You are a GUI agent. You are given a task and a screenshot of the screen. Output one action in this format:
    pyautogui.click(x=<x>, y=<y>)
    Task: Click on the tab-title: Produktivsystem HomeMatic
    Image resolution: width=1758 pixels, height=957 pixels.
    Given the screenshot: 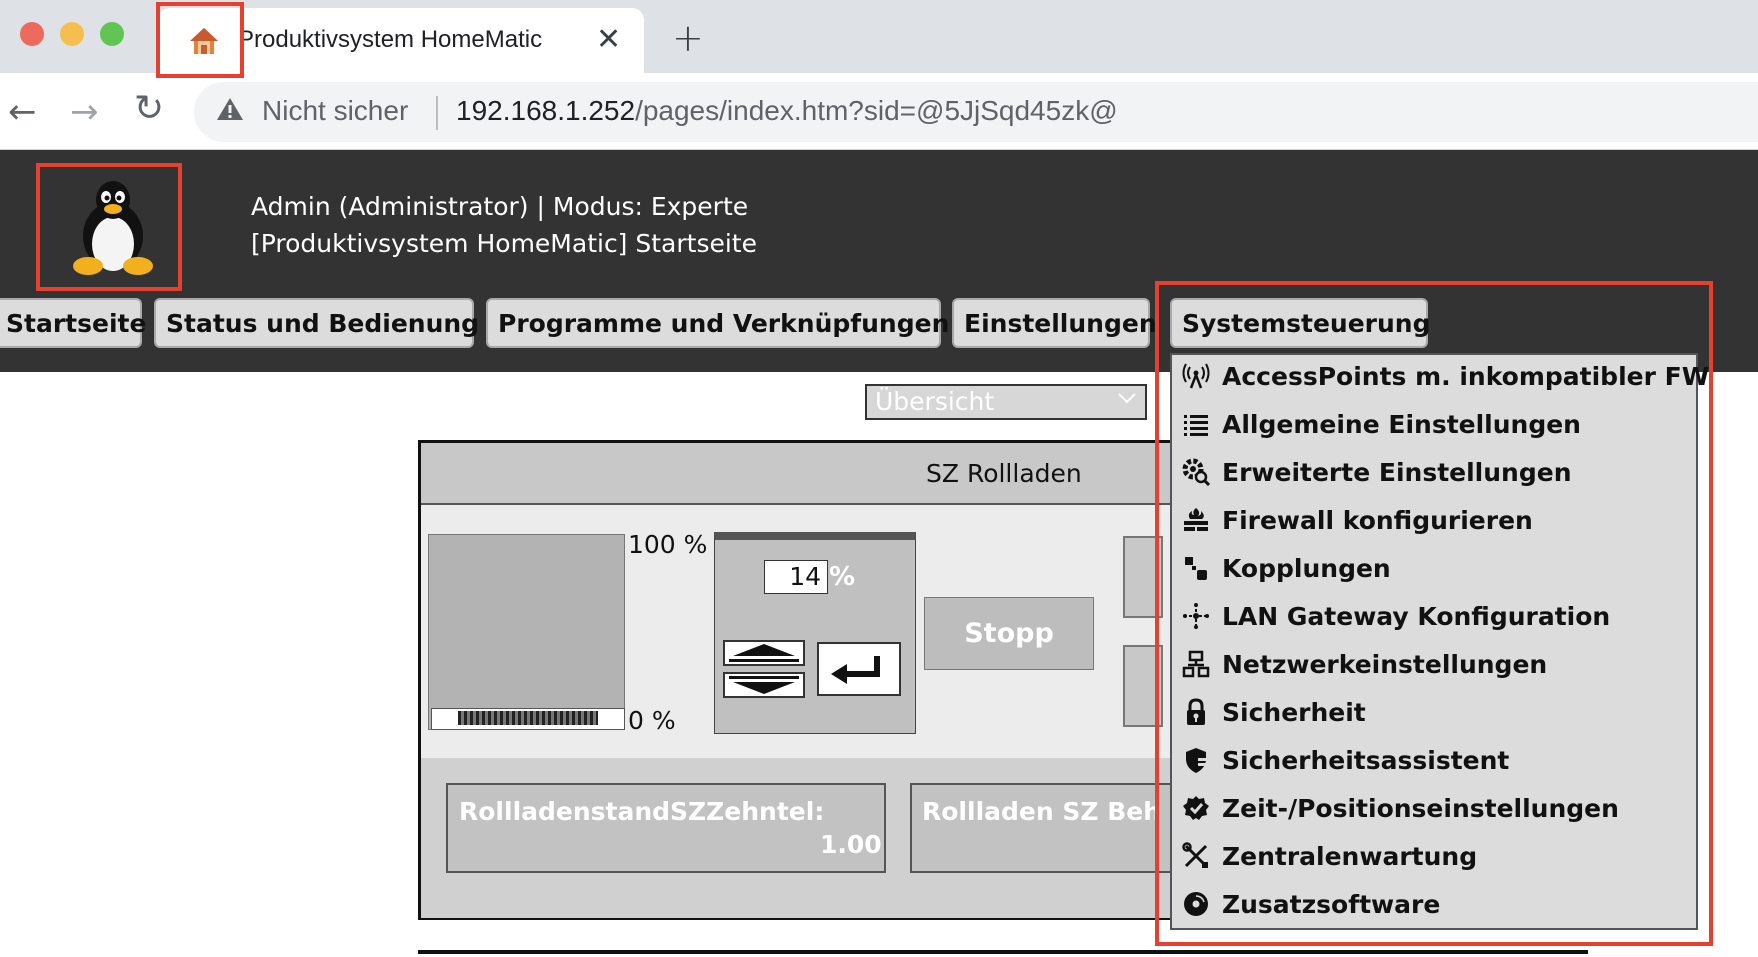 What is the action you would take?
    pyautogui.click(x=390, y=39)
    